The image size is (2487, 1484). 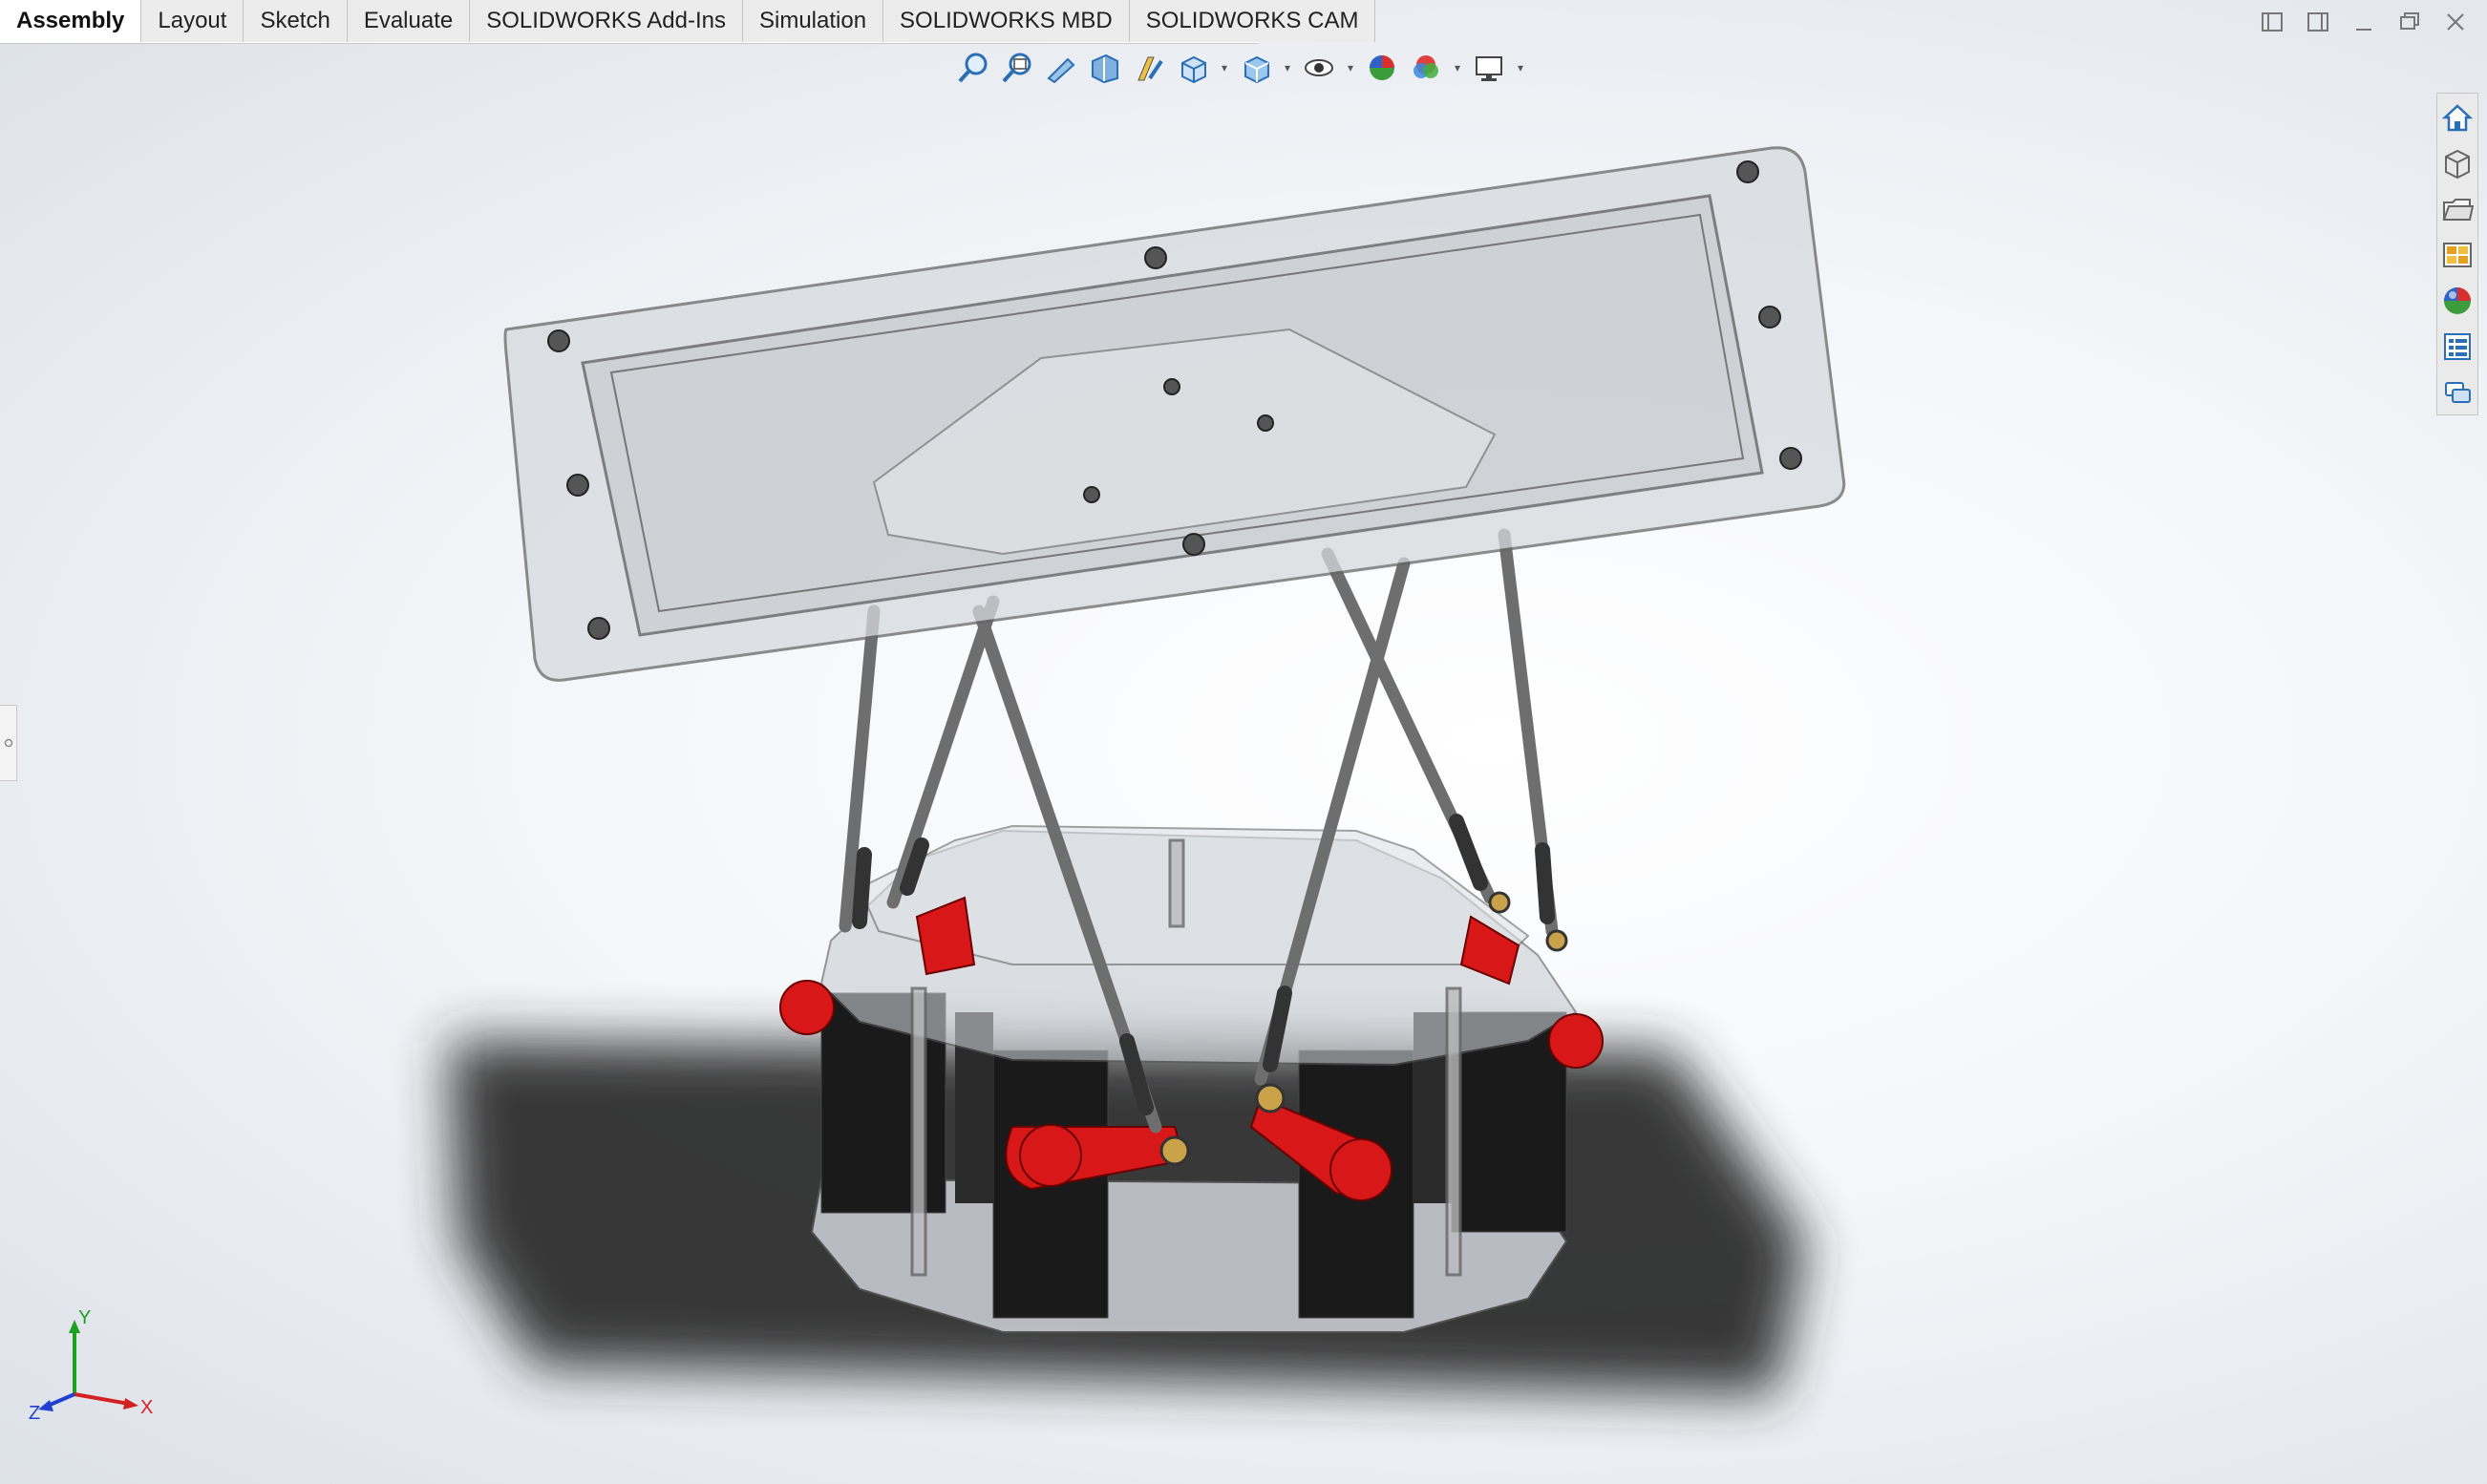 I want to click on tab-assembly: Assembly, so click(x=71, y=21).